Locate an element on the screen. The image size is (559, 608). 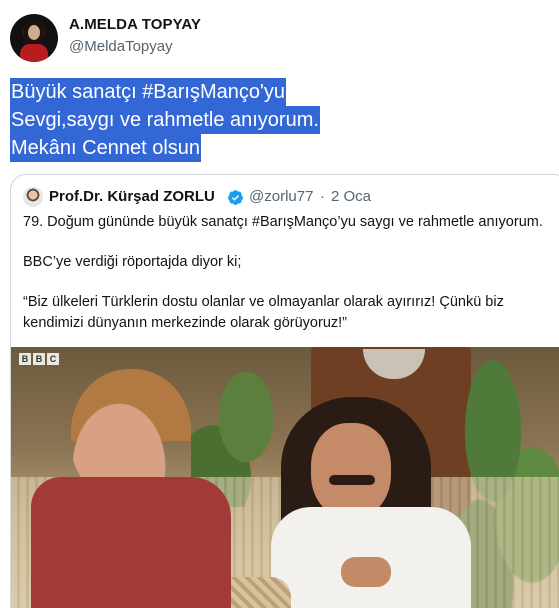
tweet-author-row: A.MELDA TOPYAY @MeldaTopyay is located at coordinates (280, 37).